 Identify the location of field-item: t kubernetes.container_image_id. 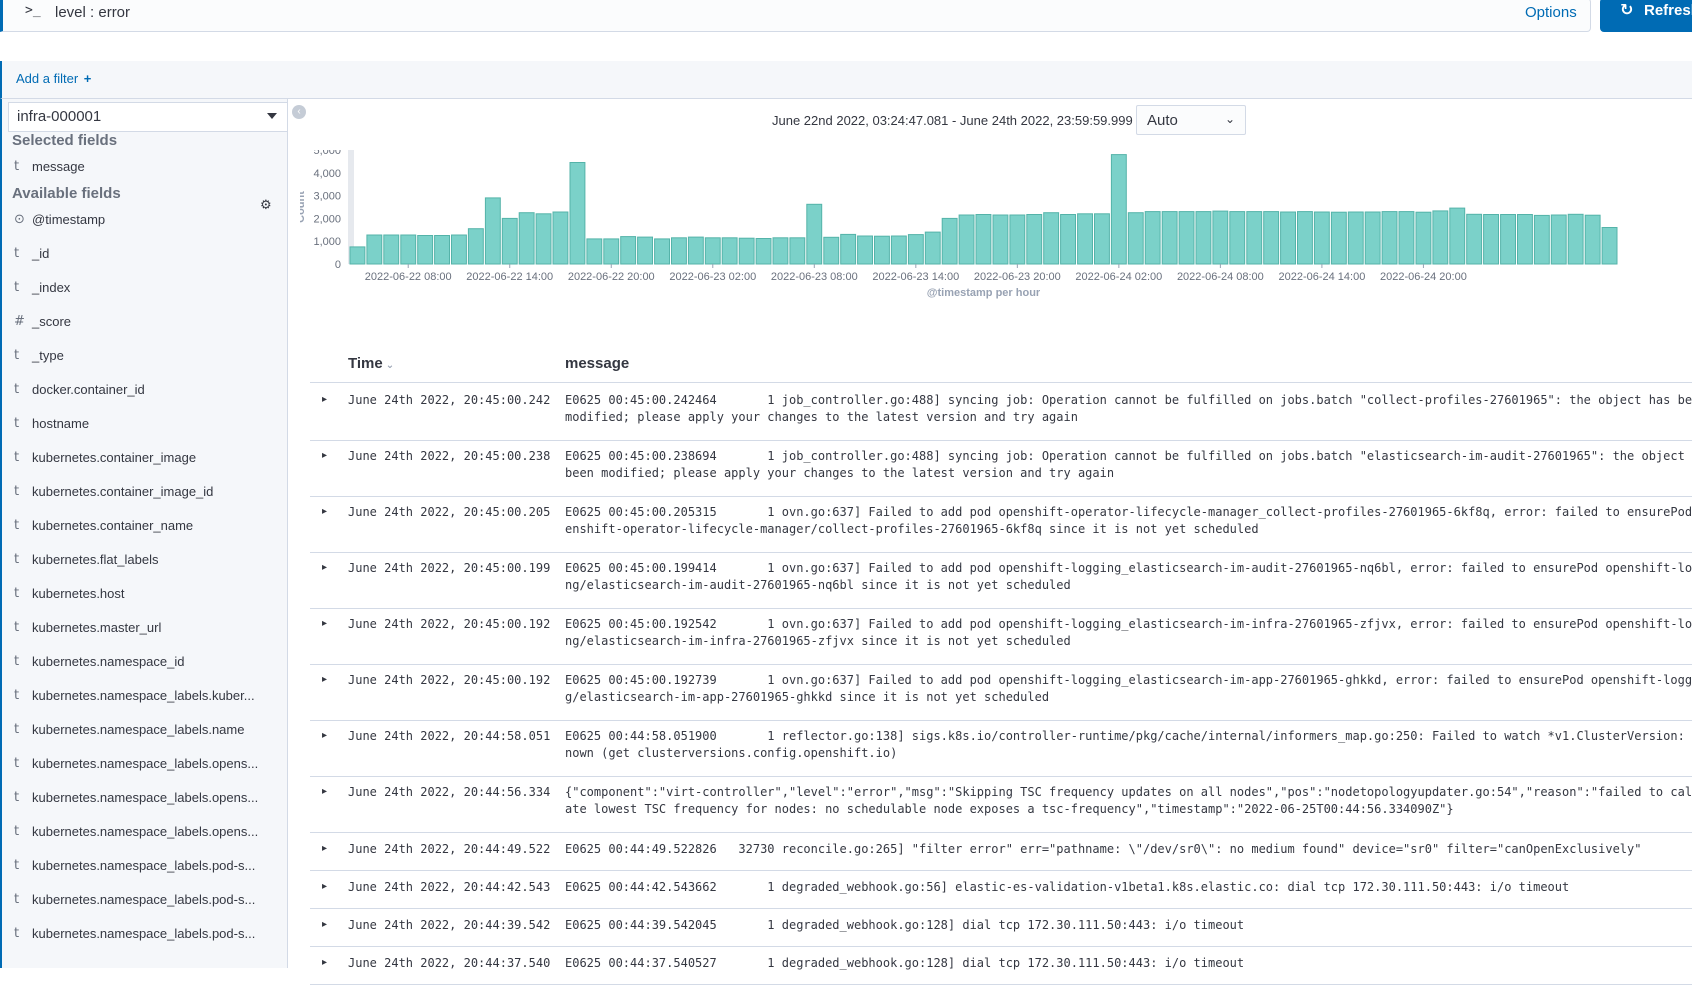
(145, 493).